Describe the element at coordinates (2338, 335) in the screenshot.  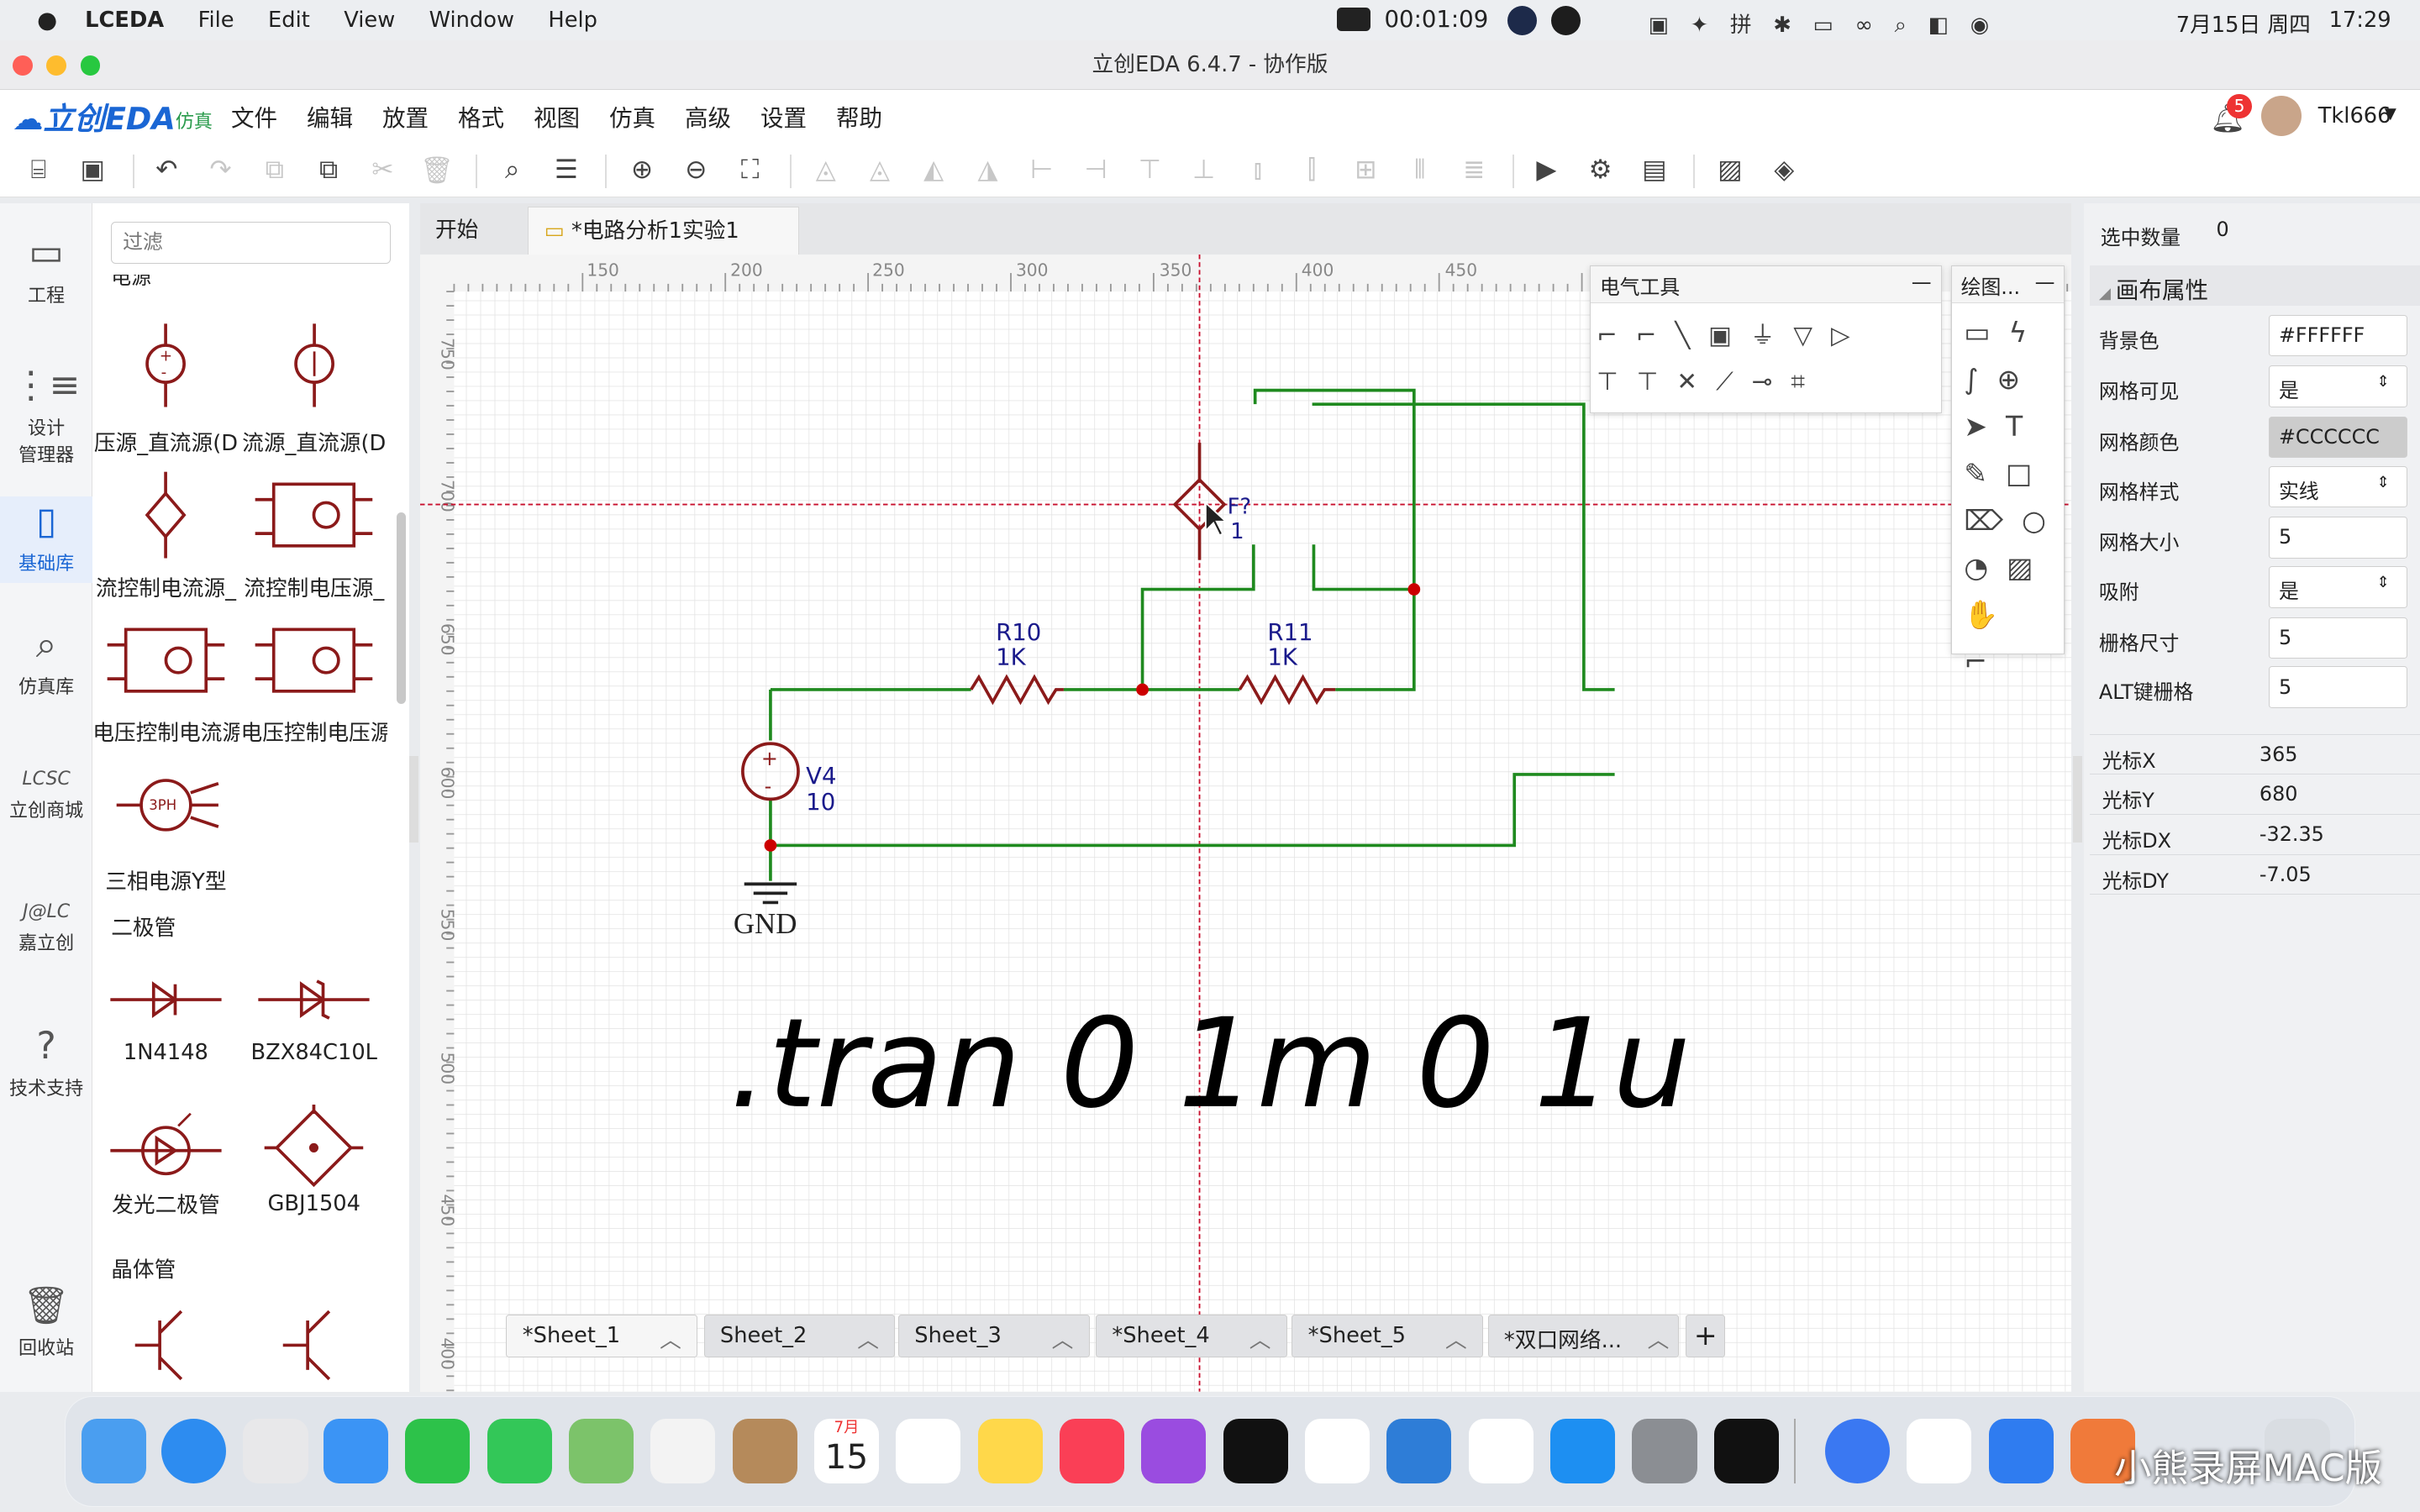
I see `prop-bgcolor-input: #FFFFFF` at that location.